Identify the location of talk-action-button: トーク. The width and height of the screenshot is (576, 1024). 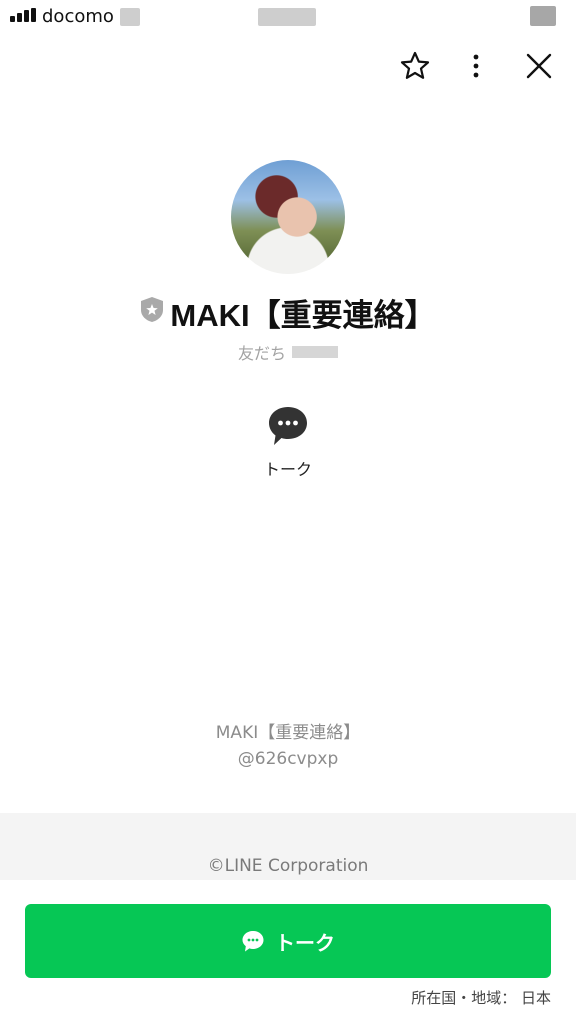
(288, 442).